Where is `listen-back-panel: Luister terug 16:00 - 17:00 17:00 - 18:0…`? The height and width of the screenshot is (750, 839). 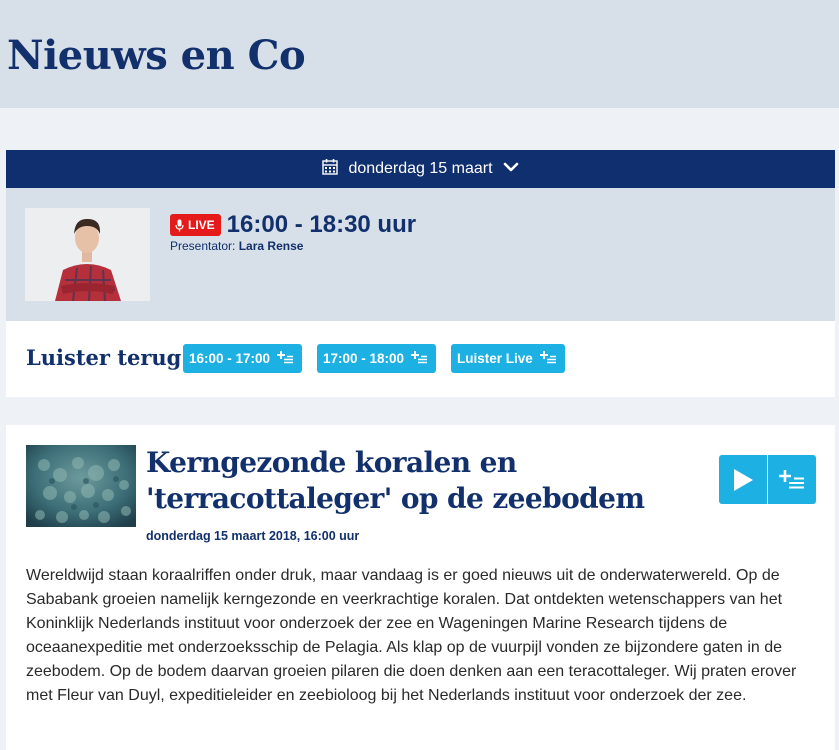
listen-back-panel: Luister terug 16:00 - 17:00 17:00 - 18:0… is located at coordinates (420, 359).